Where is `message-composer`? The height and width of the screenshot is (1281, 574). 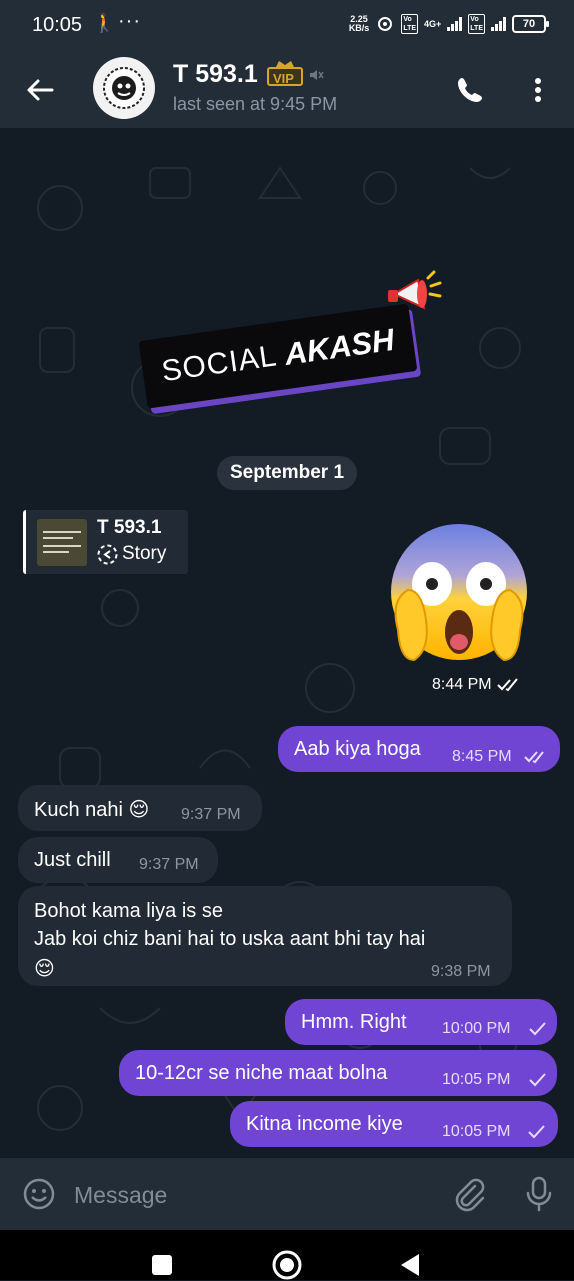
message-composer is located at coordinates (287, 1194).